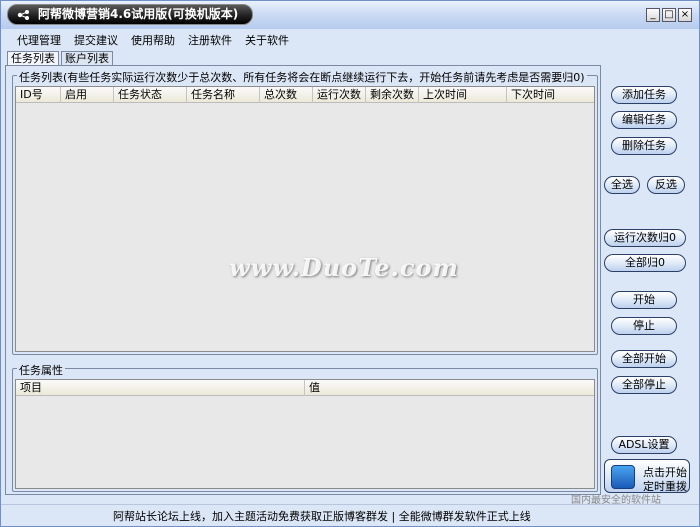 This screenshot has height=527, width=700. What do you see at coordinates (685, 15) in the screenshot?
I see `close-icon: ×` at bounding box center [685, 15].